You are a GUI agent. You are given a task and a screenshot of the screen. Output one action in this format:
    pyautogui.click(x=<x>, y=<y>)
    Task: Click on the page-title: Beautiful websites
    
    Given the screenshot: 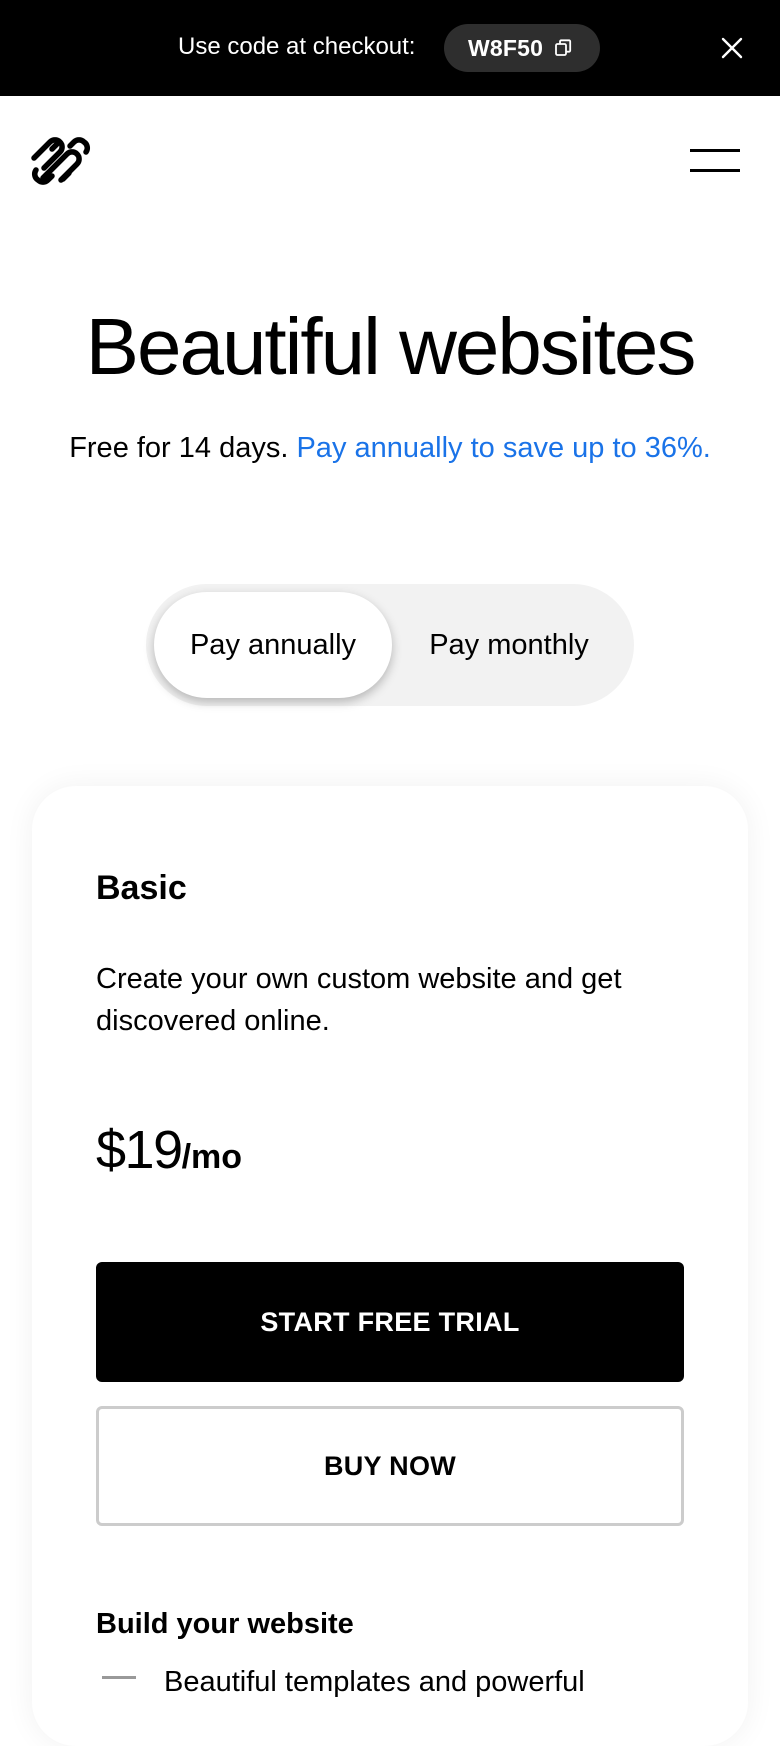 What is the action you would take?
    pyautogui.click(x=391, y=346)
    